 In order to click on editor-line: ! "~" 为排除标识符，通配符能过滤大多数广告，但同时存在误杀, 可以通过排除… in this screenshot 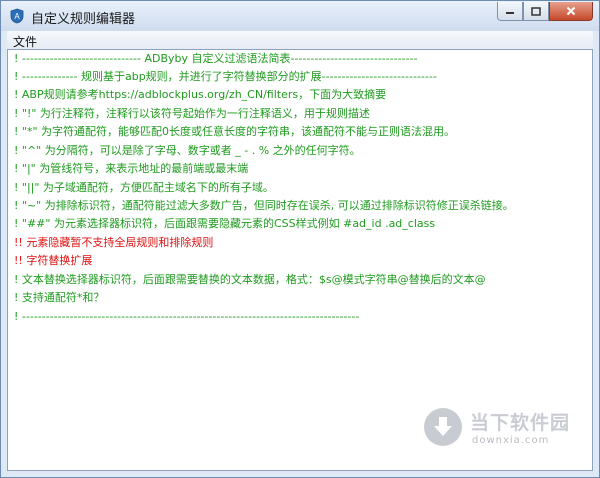, I will do `click(264, 205)`.